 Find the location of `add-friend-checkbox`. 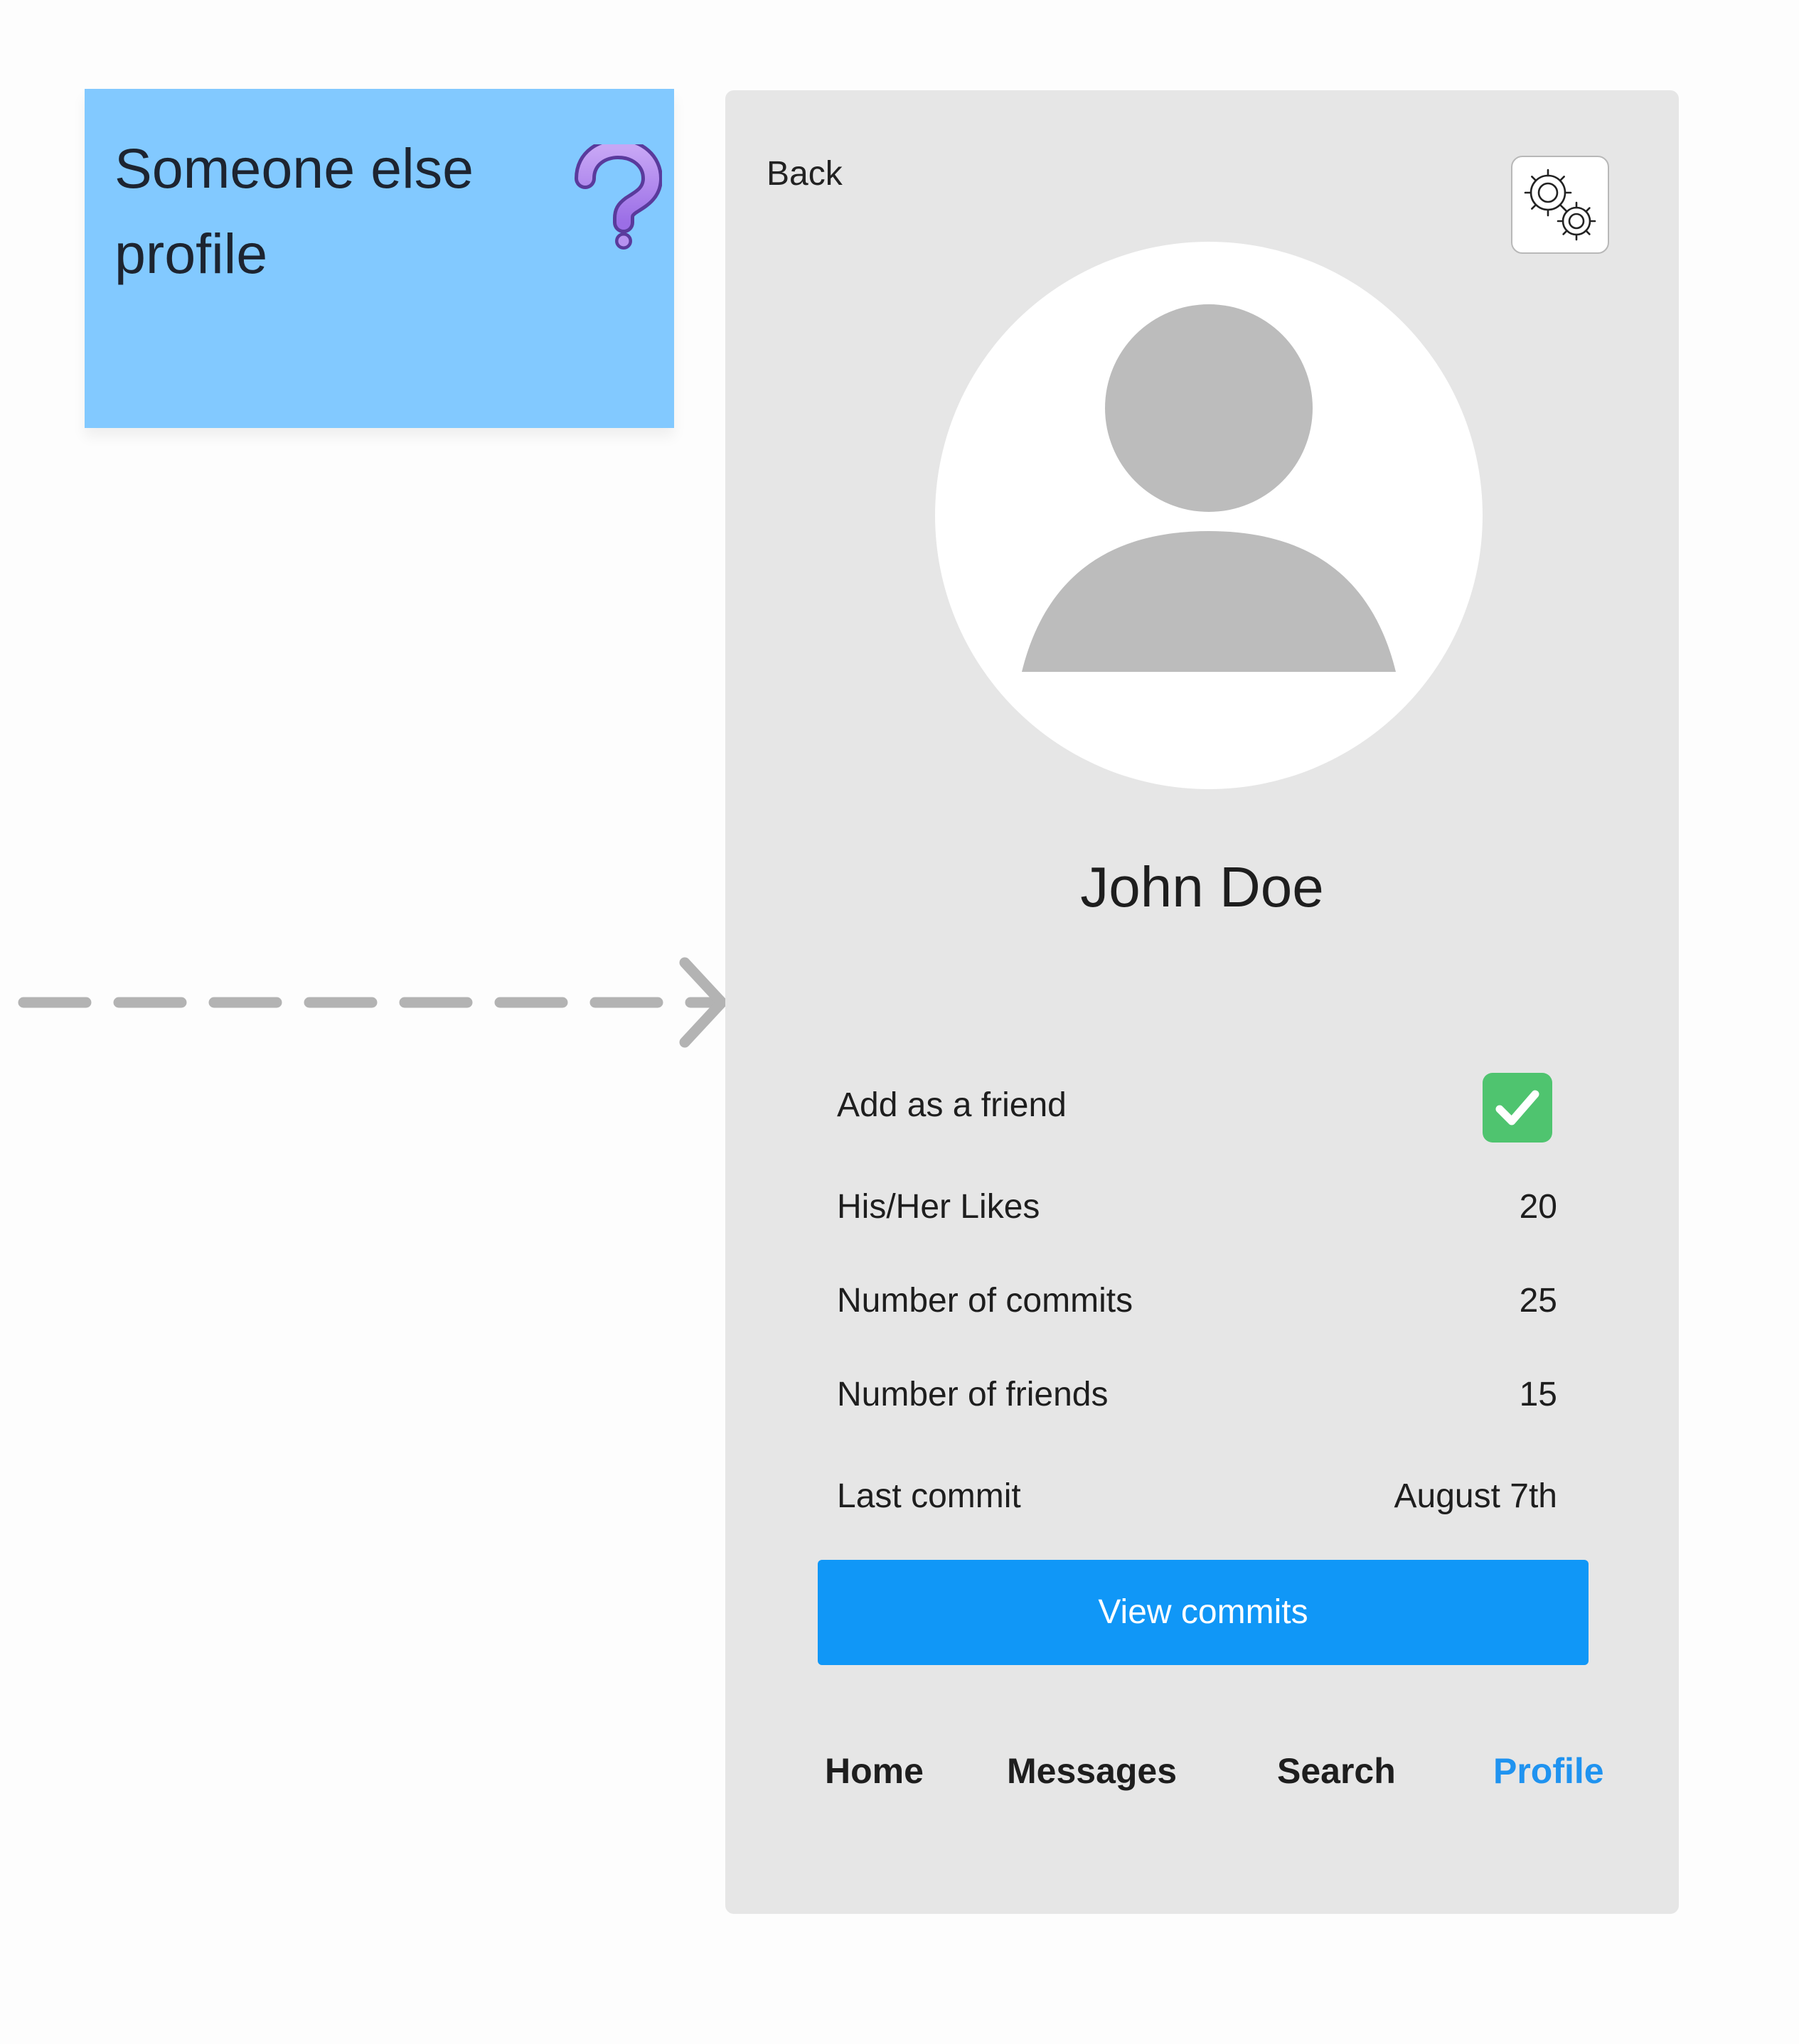

add-friend-checkbox is located at coordinates (1518, 1108).